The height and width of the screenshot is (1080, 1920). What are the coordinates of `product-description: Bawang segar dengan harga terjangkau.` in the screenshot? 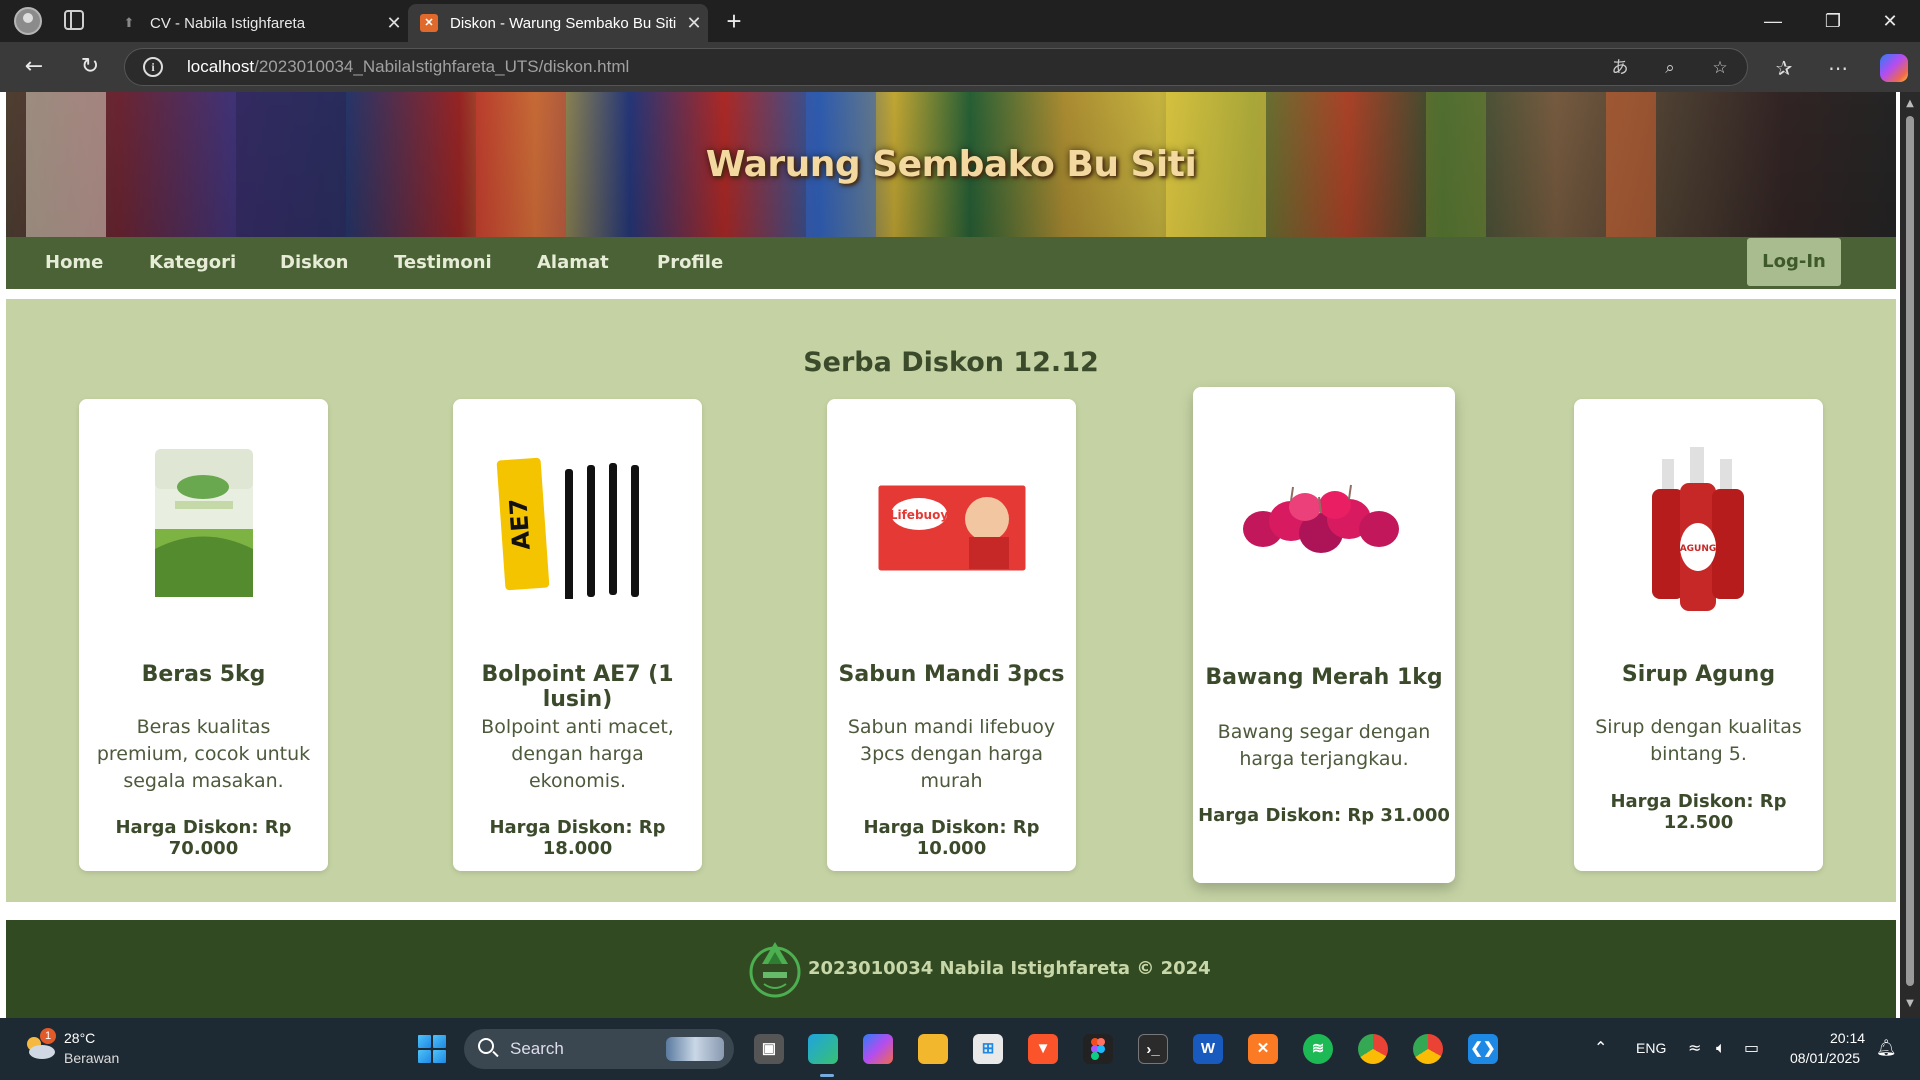 It's located at (1324, 745).